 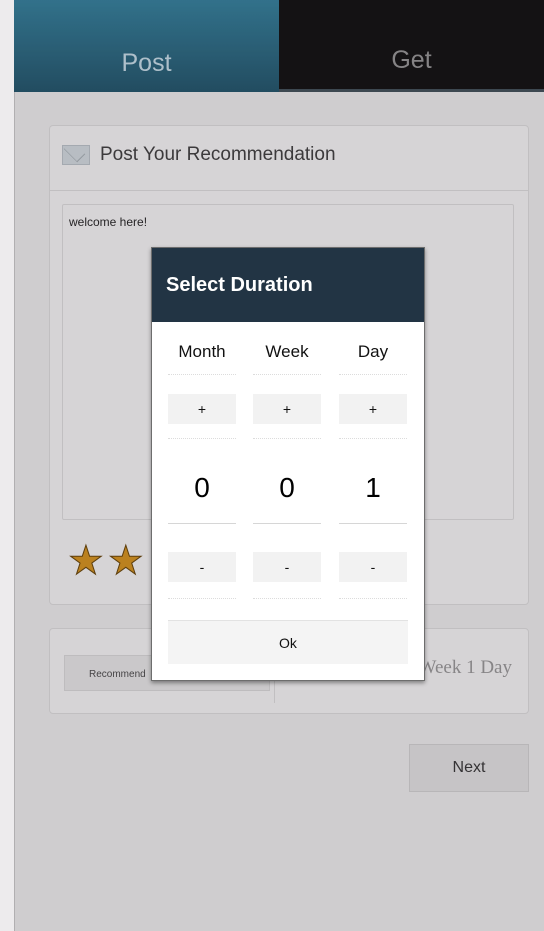 I want to click on day-increment-button: +, so click(x=373, y=409).